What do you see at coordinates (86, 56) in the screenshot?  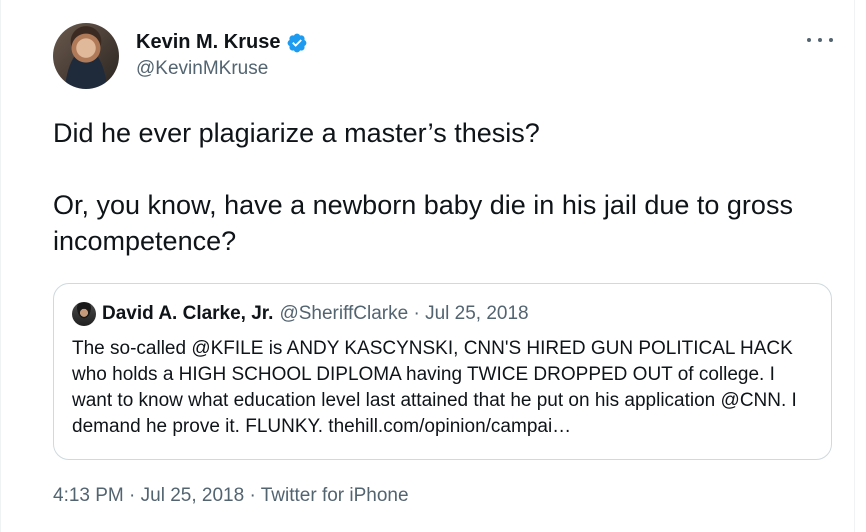 I see `author-avatar` at bounding box center [86, 56].